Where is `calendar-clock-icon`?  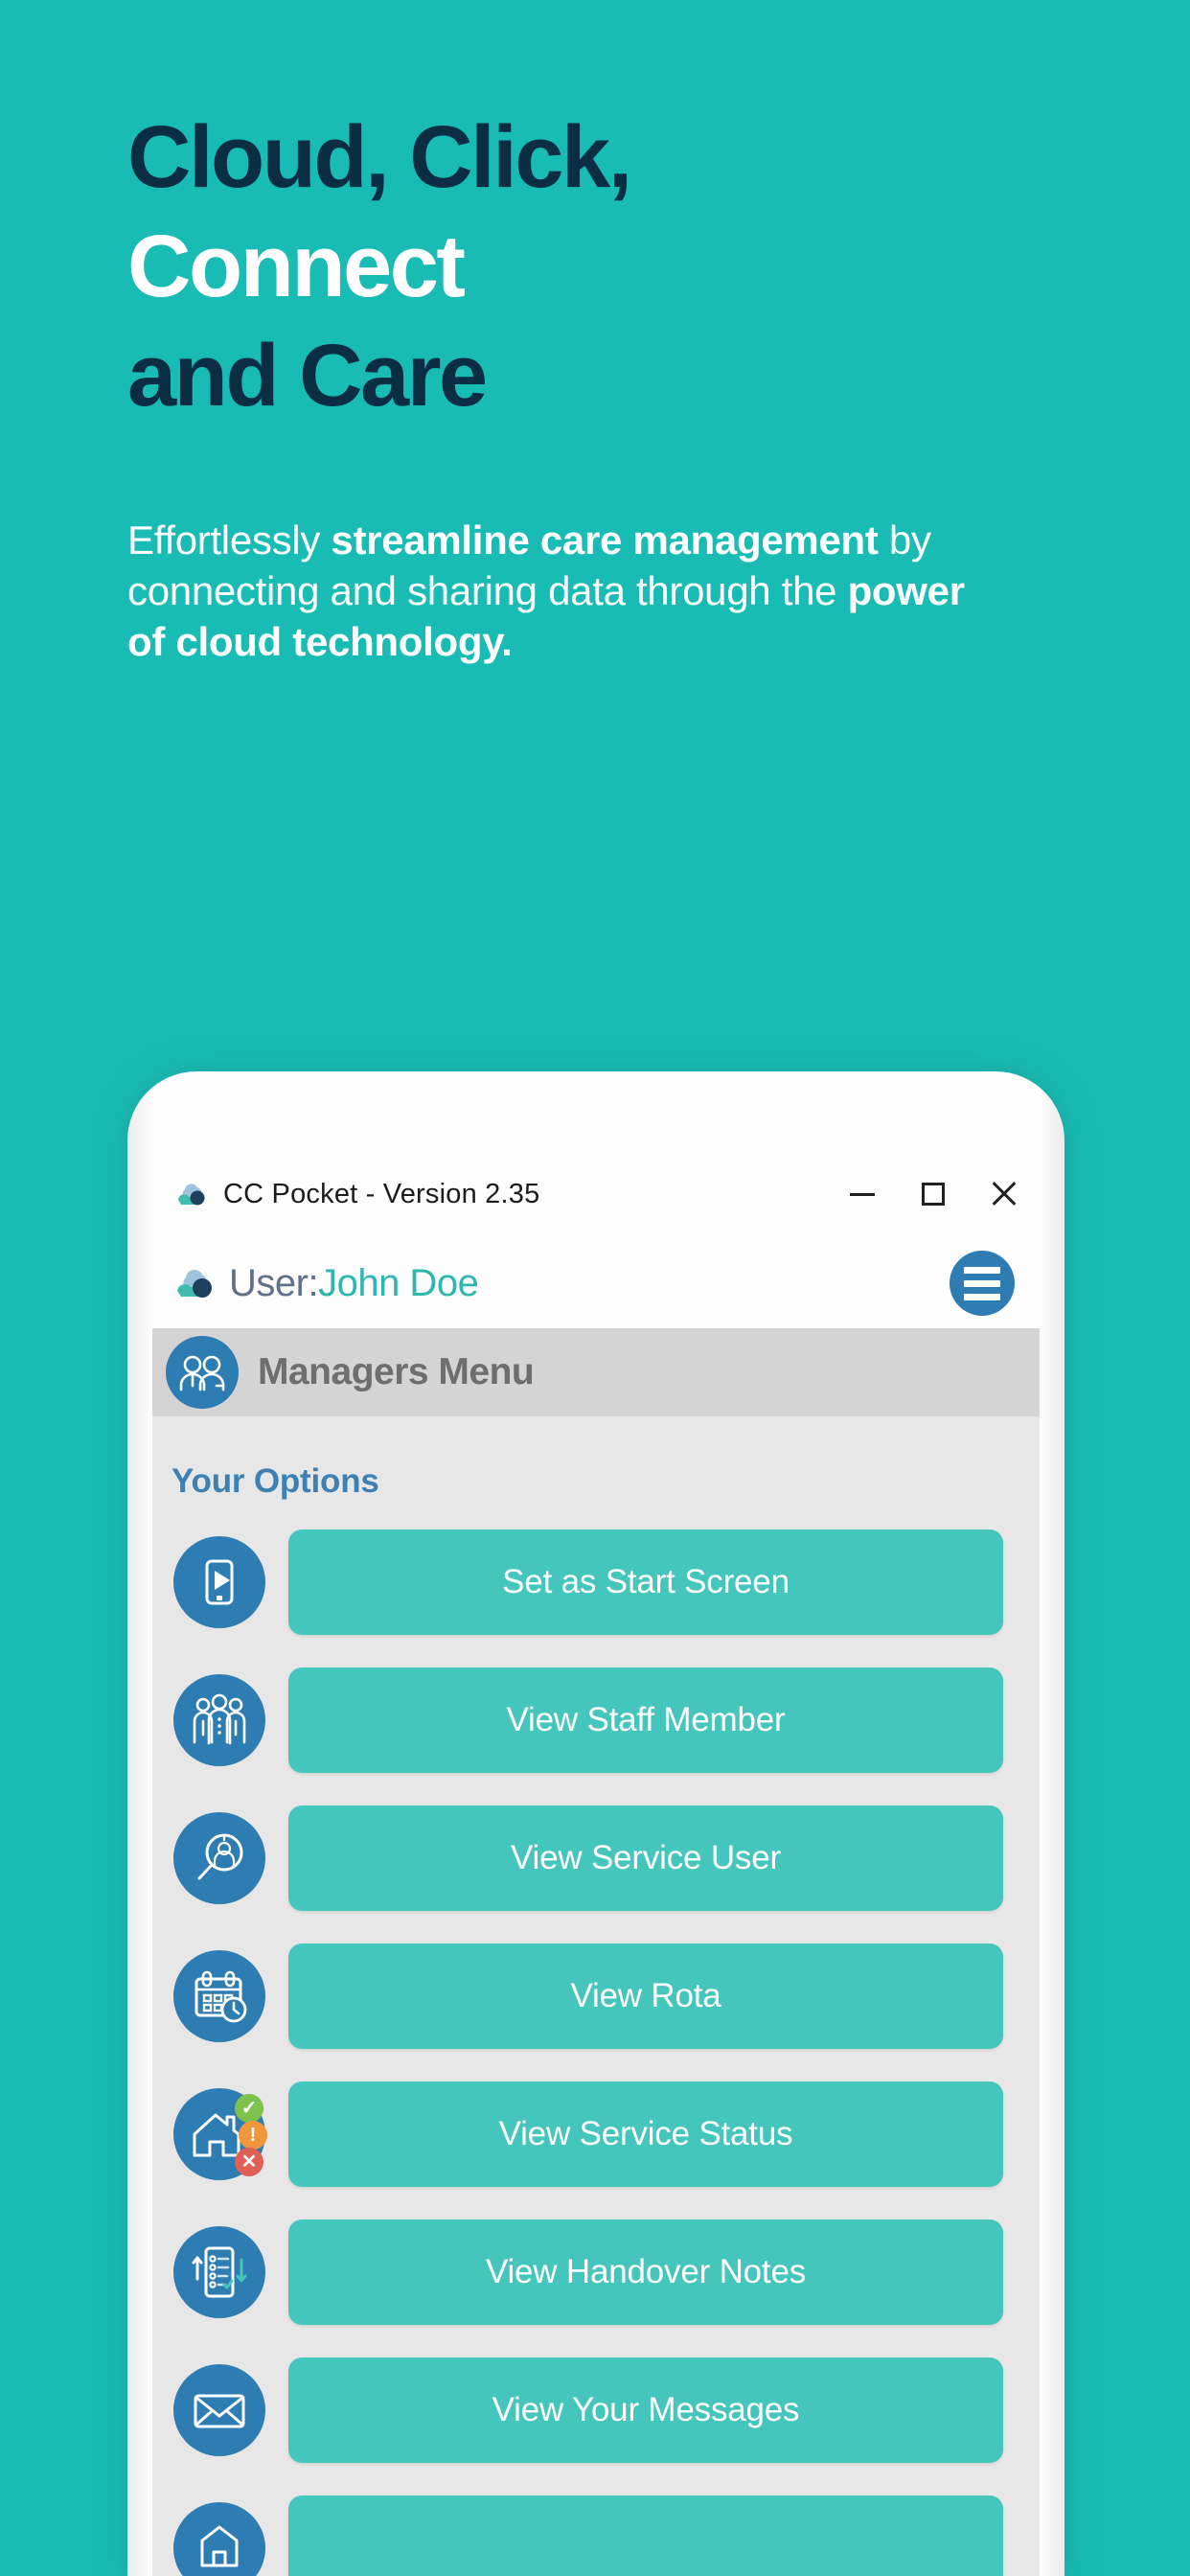
calendar-clock-icon is located at coordinates (219, 1996).